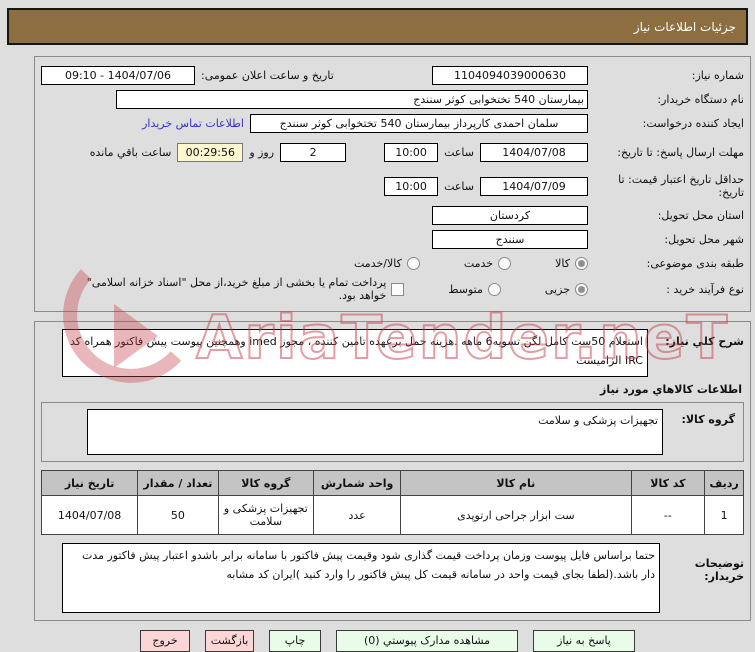 The image size is (755, 652). Describe the element at coordinates (534, 152) in the screenshot. I see `reply-deadline-date-field: 1404/07/08` at that location.